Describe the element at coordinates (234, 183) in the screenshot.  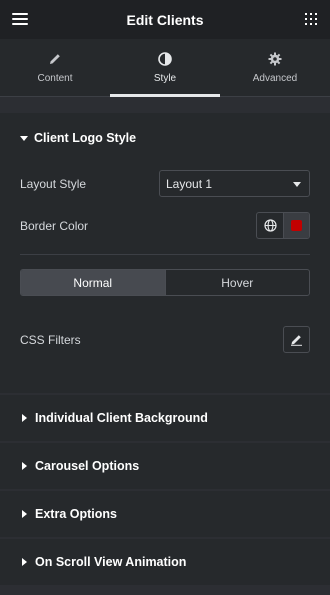
I see `layout-style-select: Layout 1` at that location.